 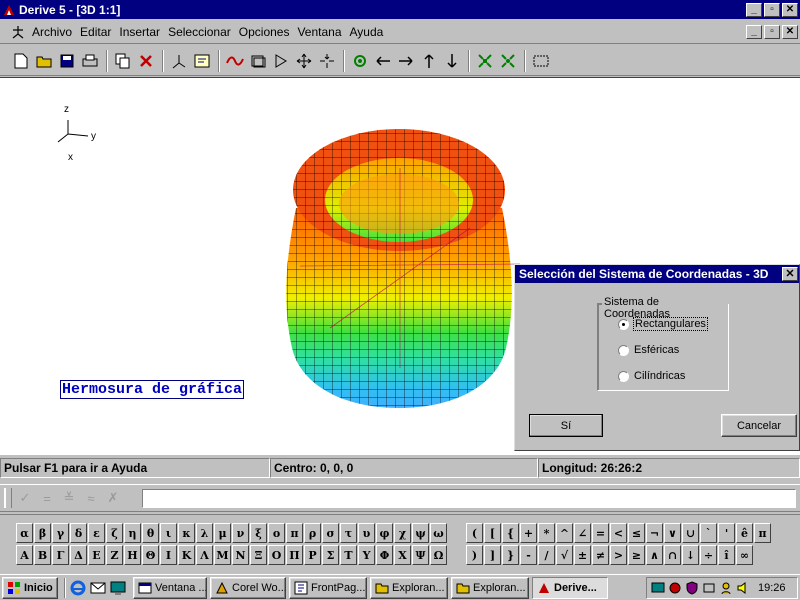 What do you see at coordinates (25, 498) in the screenshot?
I see `enter-button: ✓` at bounding box center [25, 498].